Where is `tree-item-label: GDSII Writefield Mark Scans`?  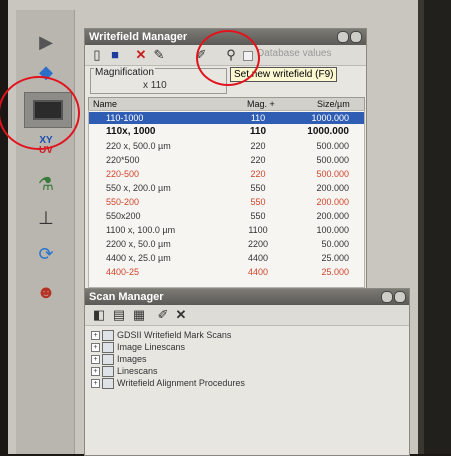 tree-item-label: GDSII Writefield Mark Scans is located at coordinates (174, 335).